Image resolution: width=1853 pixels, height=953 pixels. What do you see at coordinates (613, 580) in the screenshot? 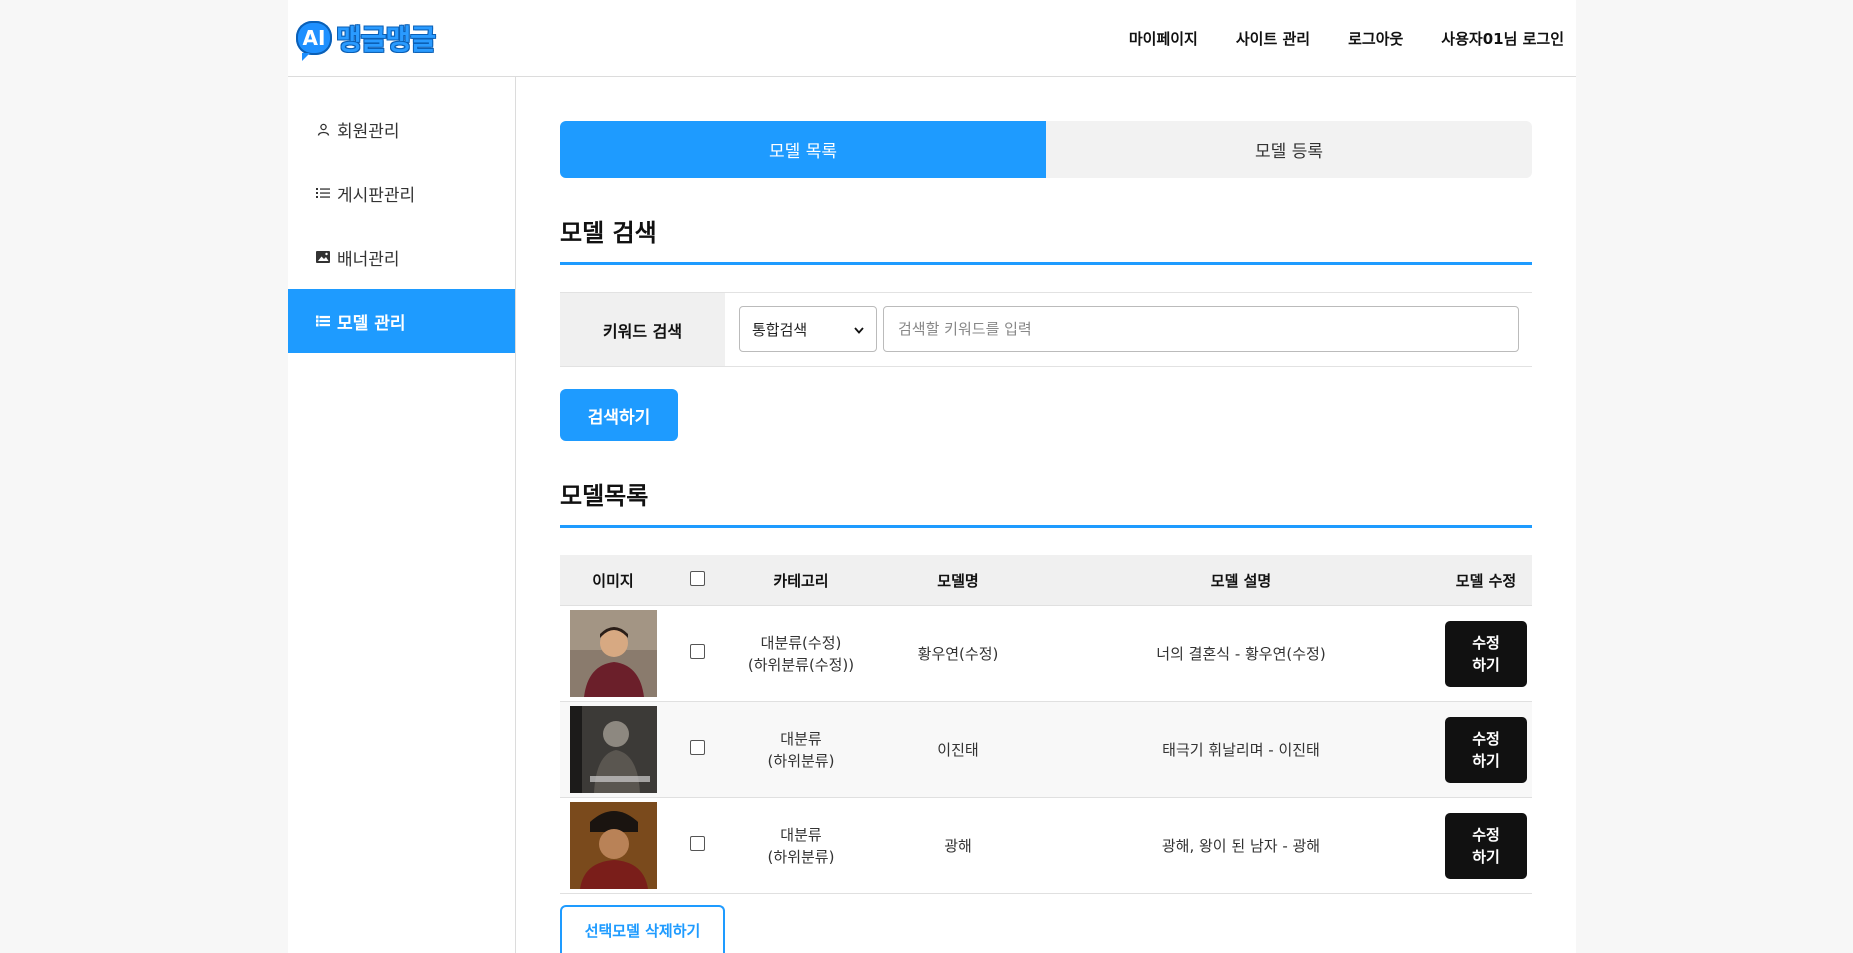
I see `col-image: 이미지` at bounding box center [613, 580].